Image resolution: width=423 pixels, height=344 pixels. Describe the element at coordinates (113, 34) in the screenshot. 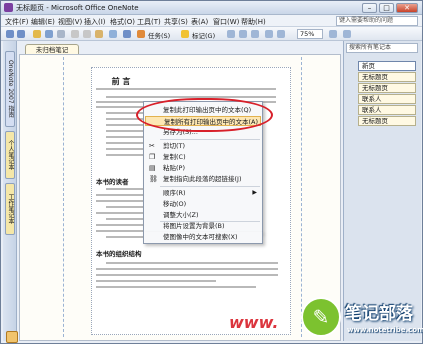

I see `format-painter-icon` at that location.